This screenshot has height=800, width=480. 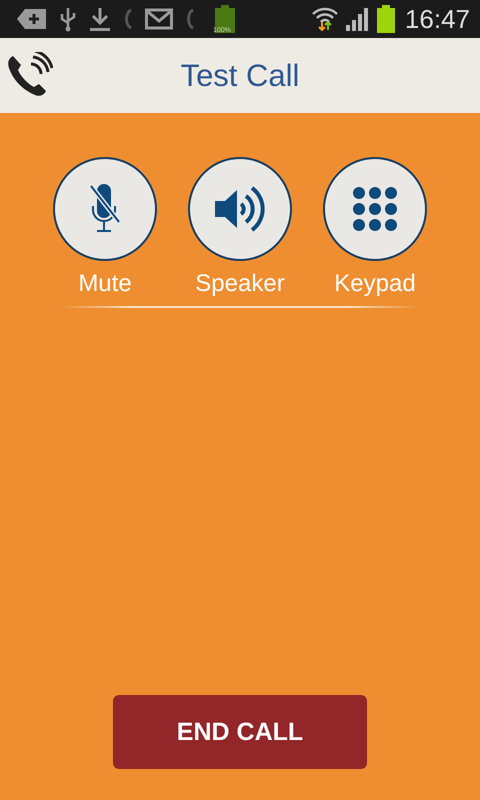 What do you see at coordinates (100, 19) in the screenshot?
I see `download-icon` at bounding box center [100, 19].